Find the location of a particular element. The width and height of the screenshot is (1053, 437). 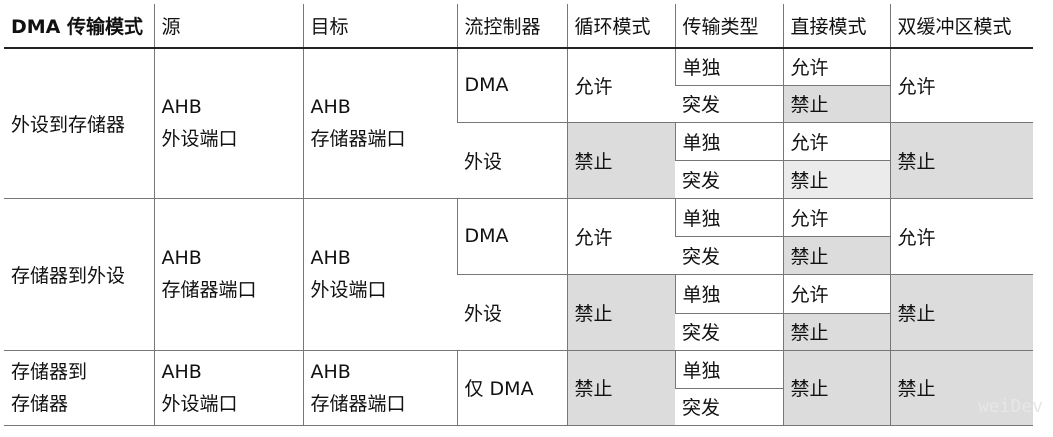

header-transfer-type: 传输类型 is located at coordinates (728, 26).